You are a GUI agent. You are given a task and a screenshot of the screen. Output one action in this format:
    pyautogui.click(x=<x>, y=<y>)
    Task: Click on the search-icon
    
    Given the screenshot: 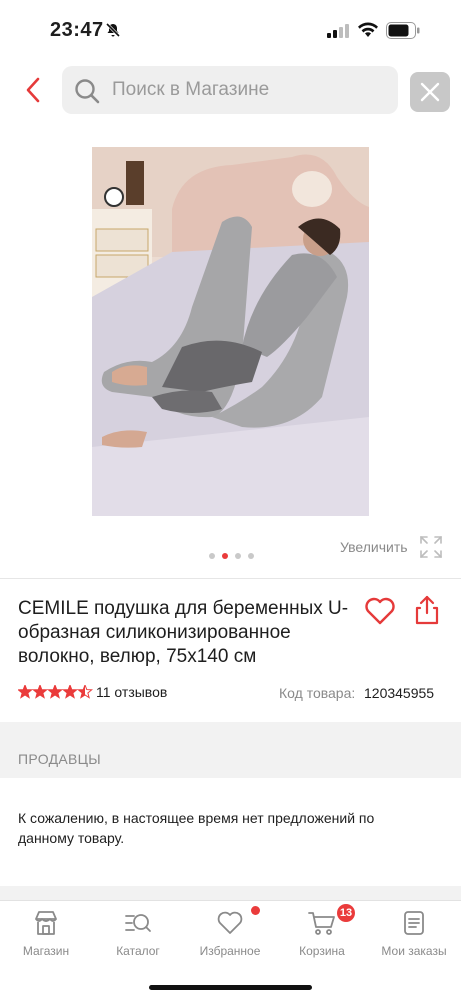 What is the action you would take?
    pyautogui.click(x=87, y=93)
    